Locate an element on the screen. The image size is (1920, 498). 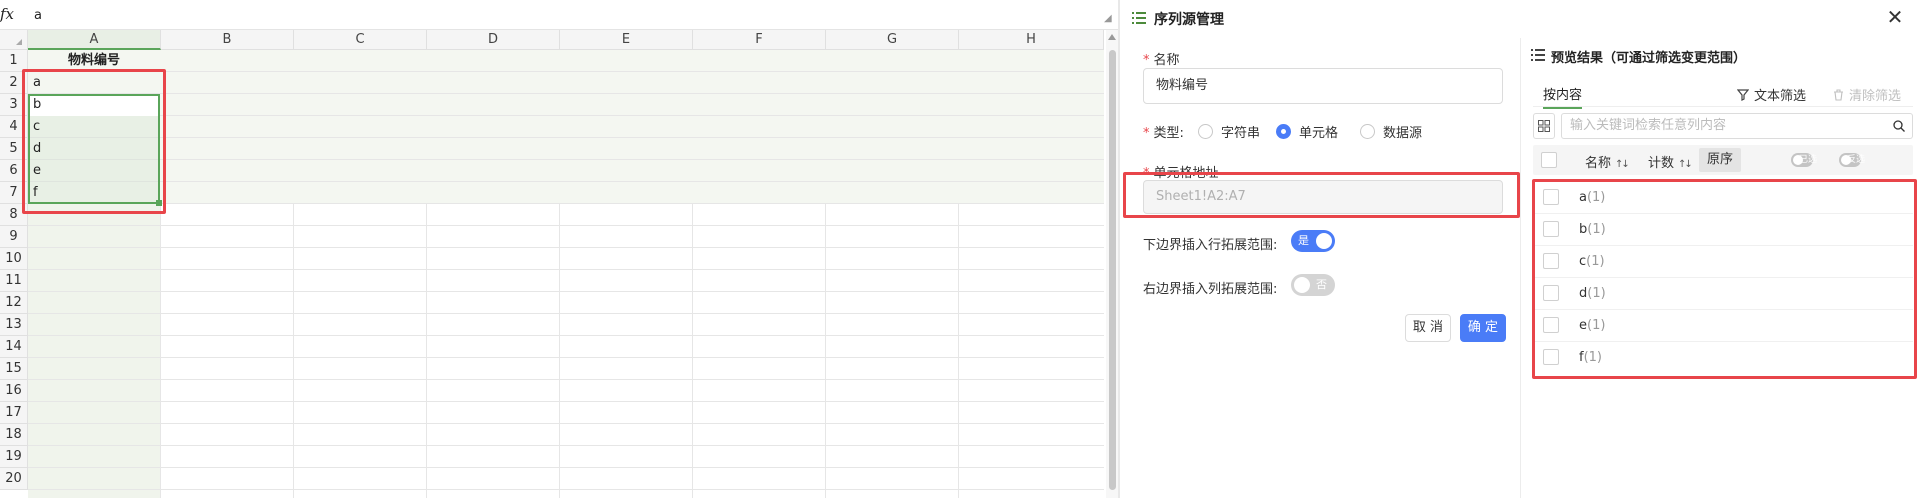
row-header-19: 19 is located at coordinates (14, 457).